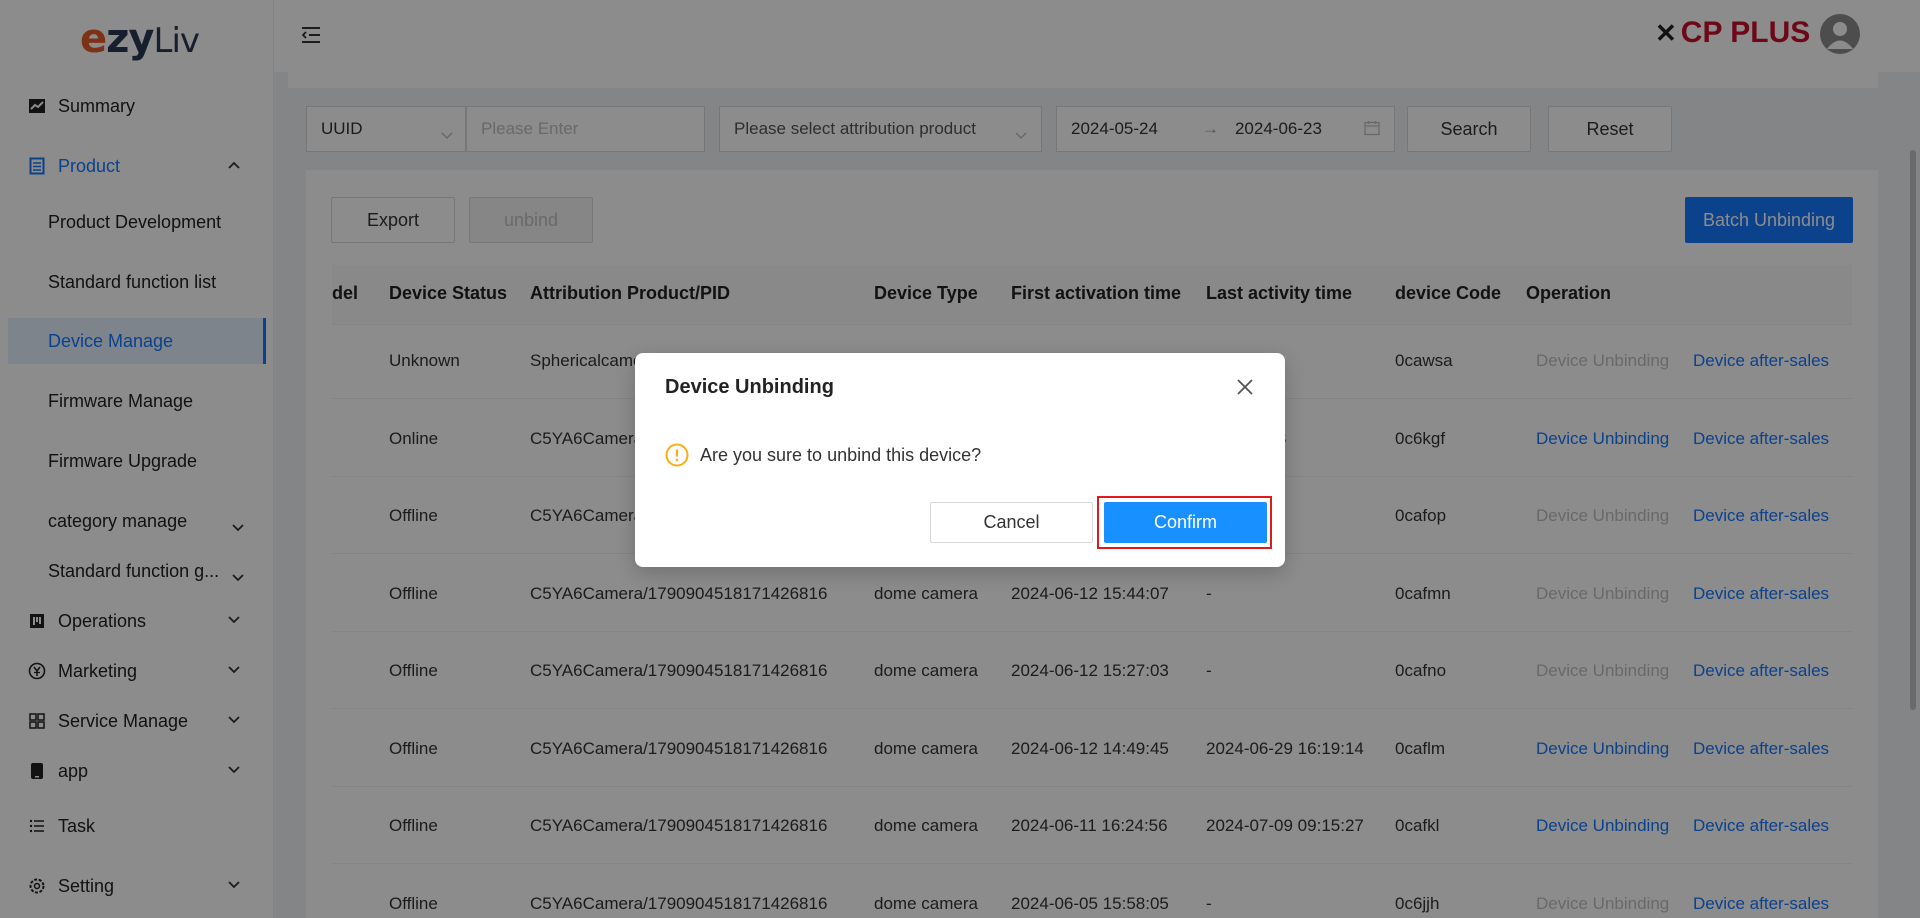 The height and width of the screenshot is (918, 1920). I want to click on cancel-button: Cancel, so click(1011, 522).